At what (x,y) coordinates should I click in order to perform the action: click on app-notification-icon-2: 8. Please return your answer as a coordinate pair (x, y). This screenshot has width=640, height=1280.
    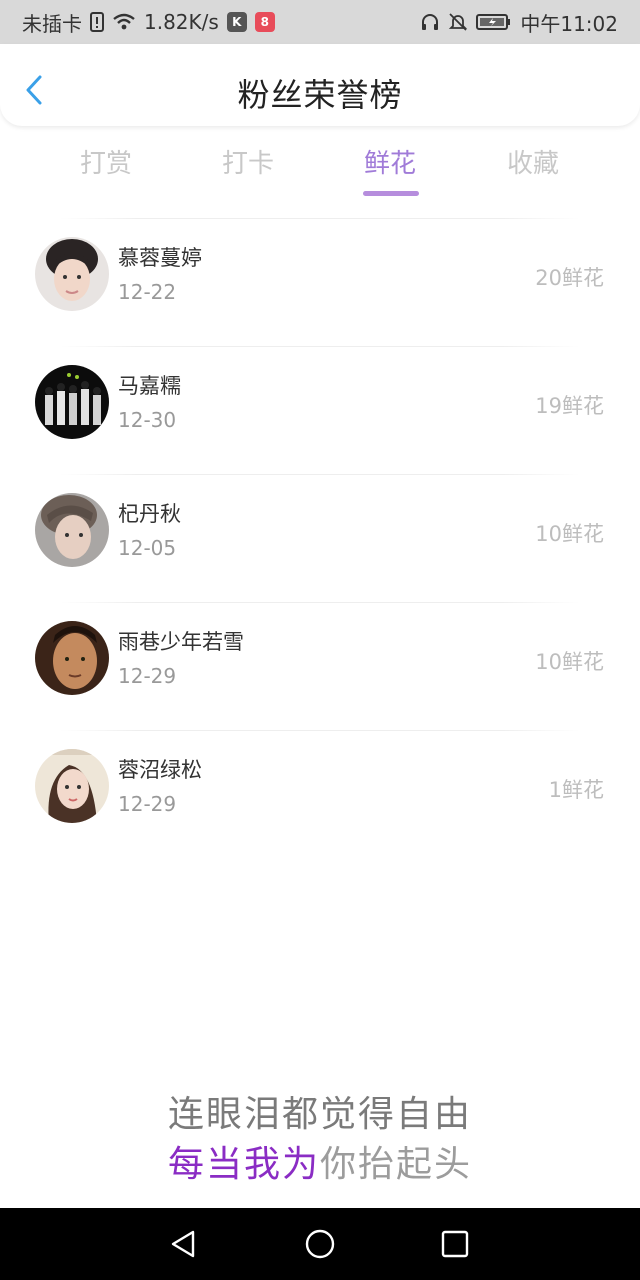
    Looking at the image, I should click on (264, 22).